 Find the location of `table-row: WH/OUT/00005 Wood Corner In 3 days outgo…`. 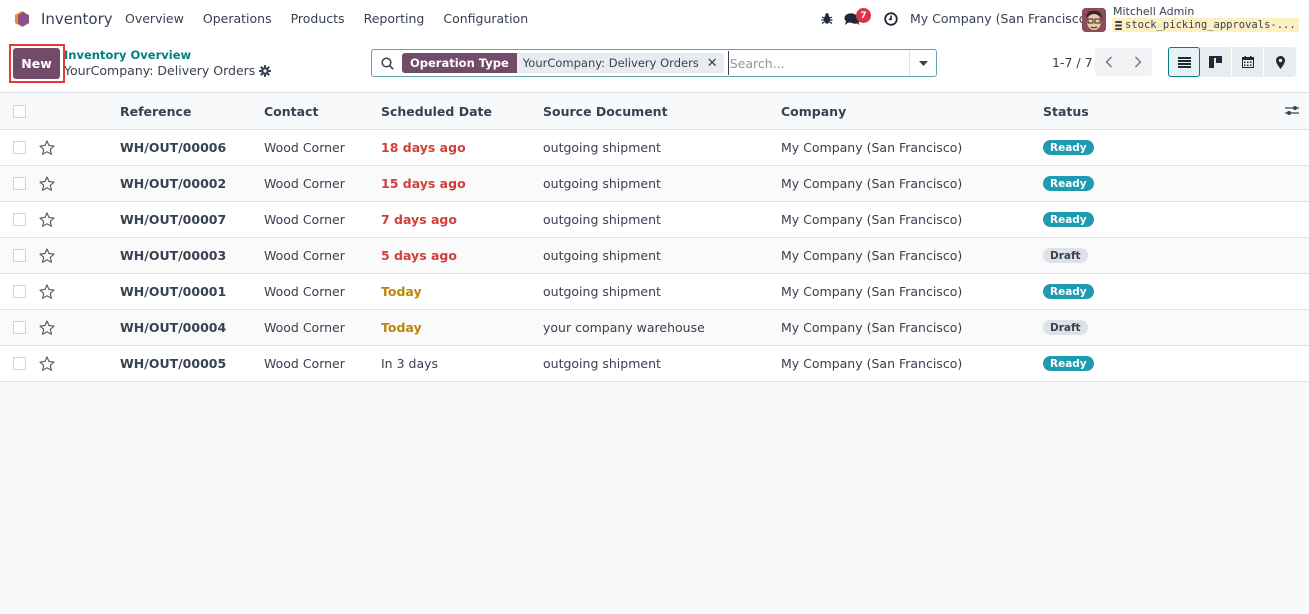

table-row: WH/OUT/00005 Wood Corner In 3 days outgo… is located at coordinates (654, 364).